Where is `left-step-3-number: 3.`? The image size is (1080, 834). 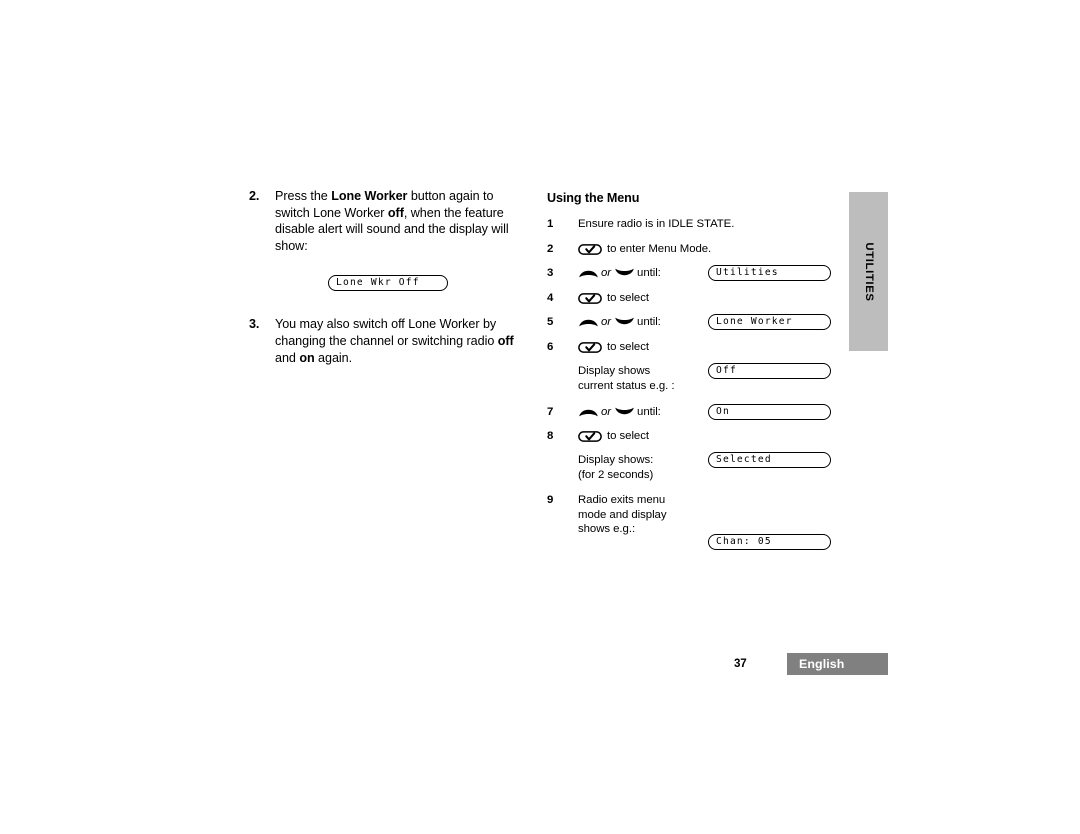
left-step-3-number: 3. is located at coordinates (254, 324).